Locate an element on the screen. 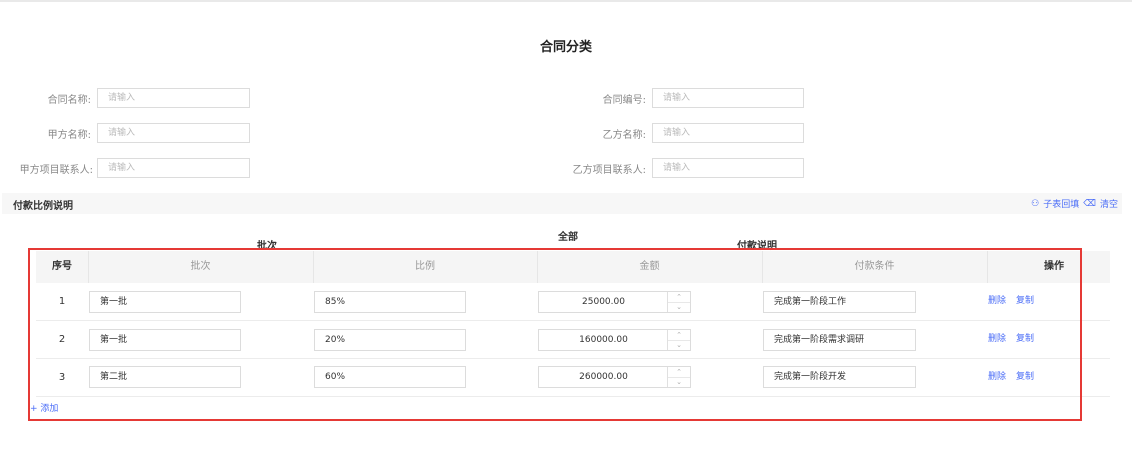  group-all-label: 全部 is located at coordinates (568, 237).